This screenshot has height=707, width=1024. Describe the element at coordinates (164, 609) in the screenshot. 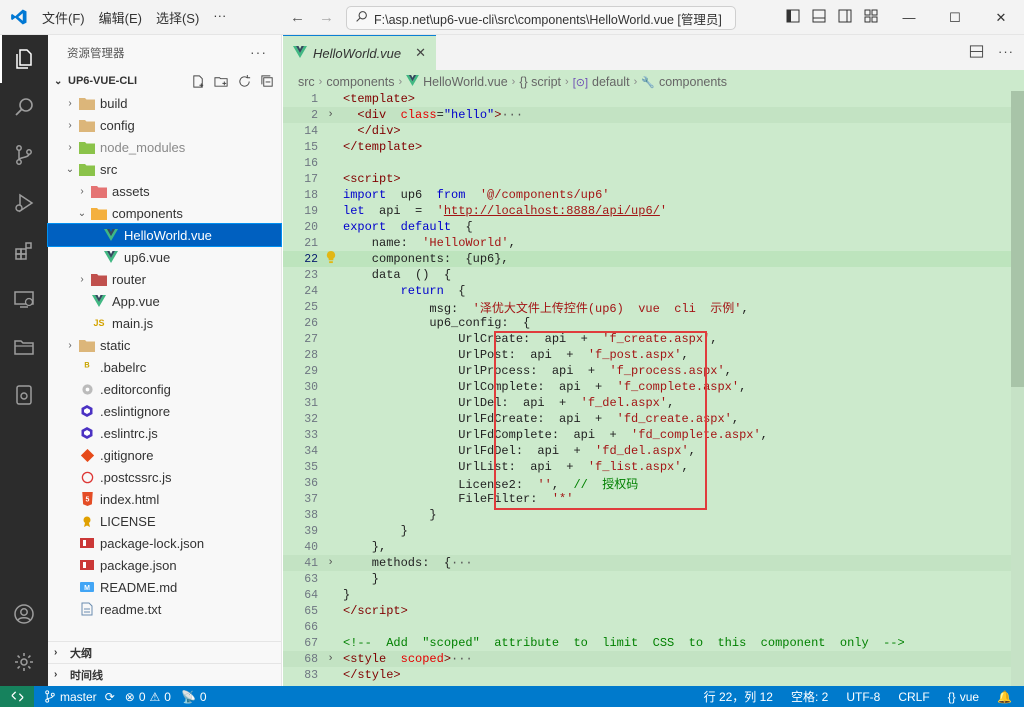

I see `tree-item: readme.txt` at that location.